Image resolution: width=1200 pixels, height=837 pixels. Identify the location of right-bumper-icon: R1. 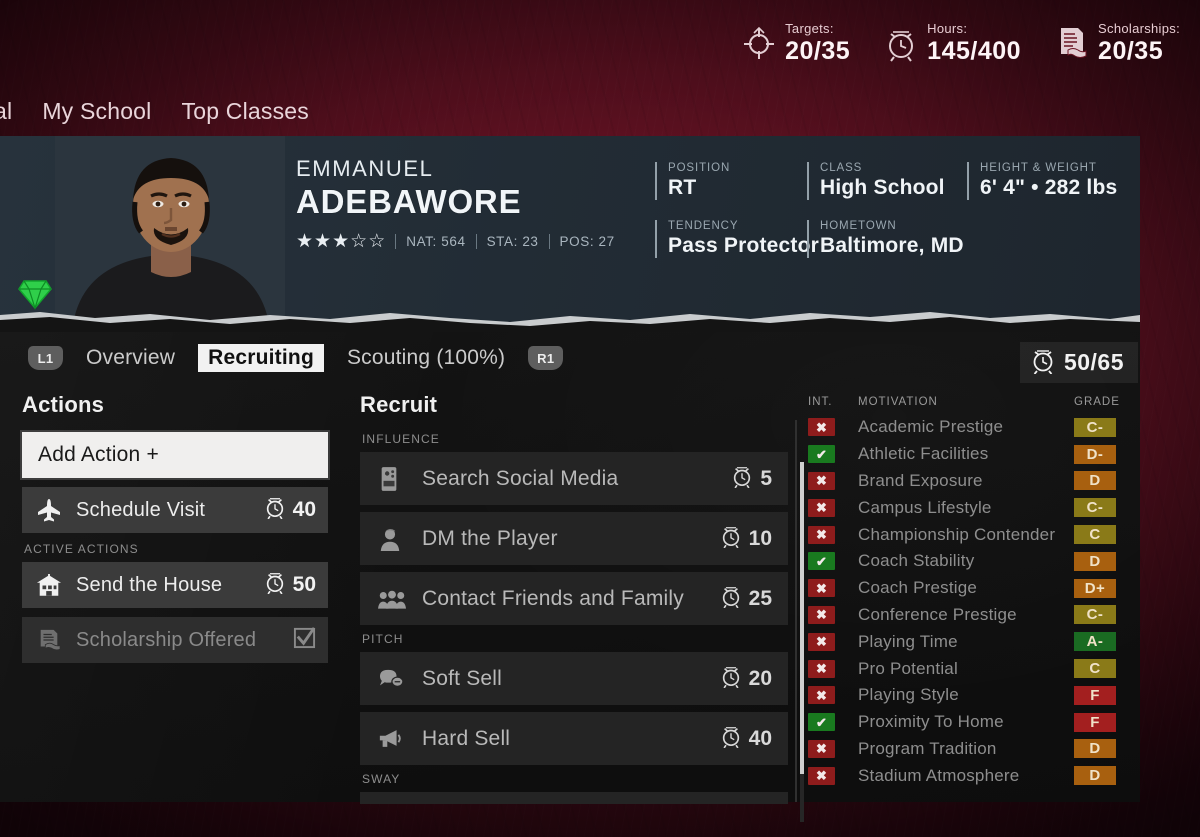
(546, 358).